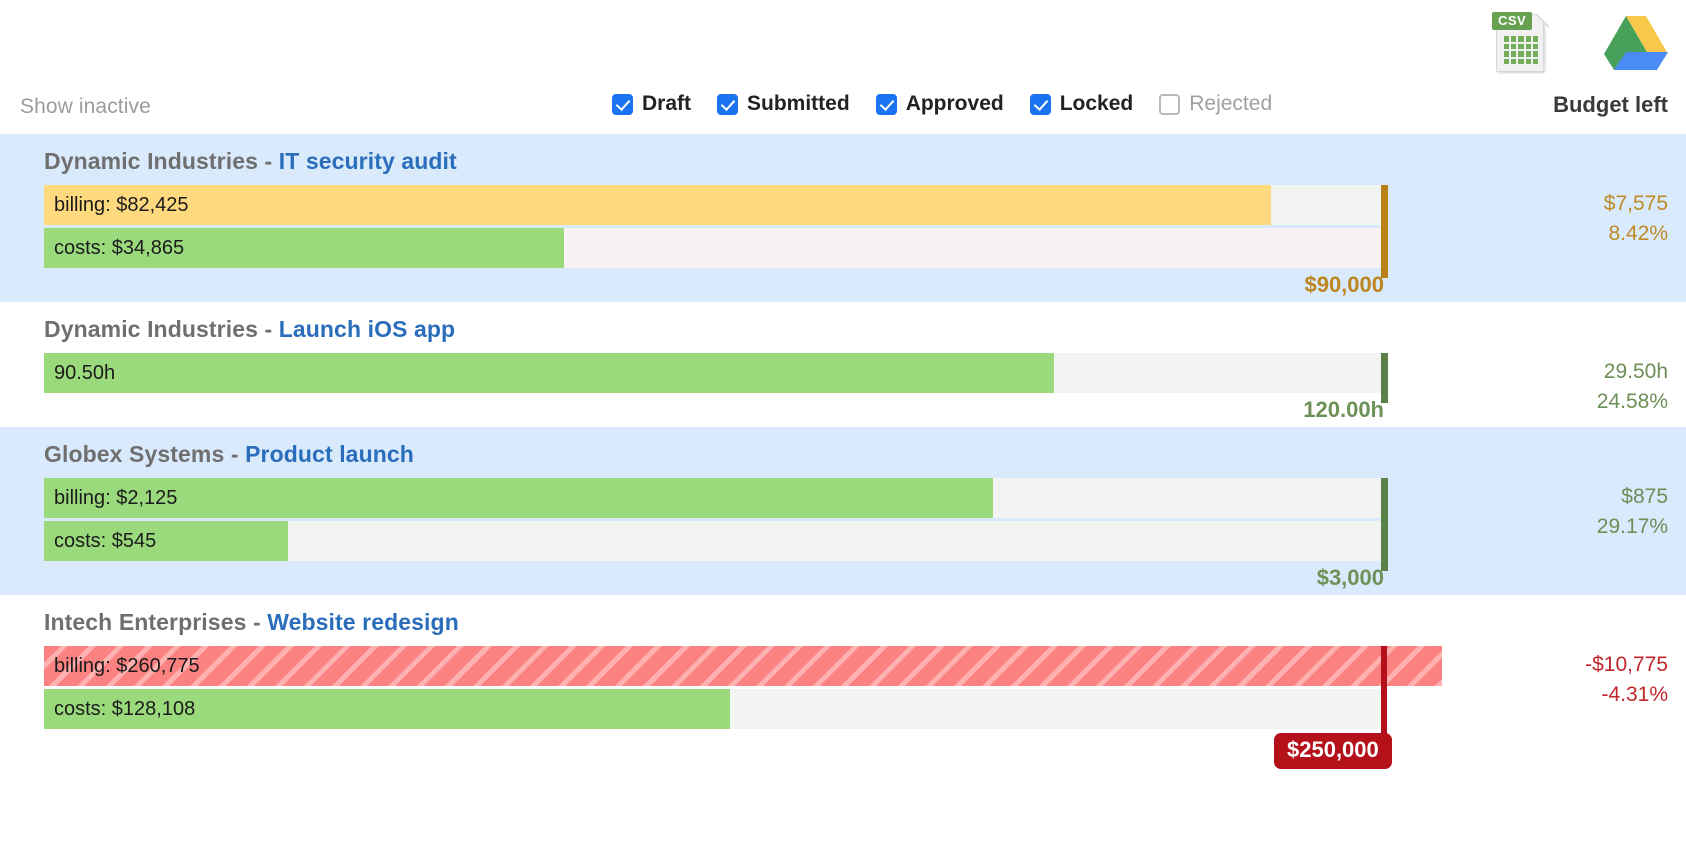  Describe the element at coordinates (367, 329) in the screenshot. I see `project-name-link: Launch iOS app` at that location.